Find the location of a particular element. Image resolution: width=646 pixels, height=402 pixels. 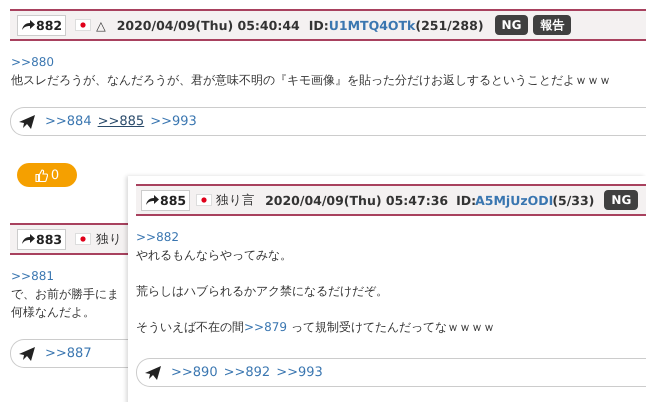

poster-name: 独り言 is located at coordinates (236, 200).